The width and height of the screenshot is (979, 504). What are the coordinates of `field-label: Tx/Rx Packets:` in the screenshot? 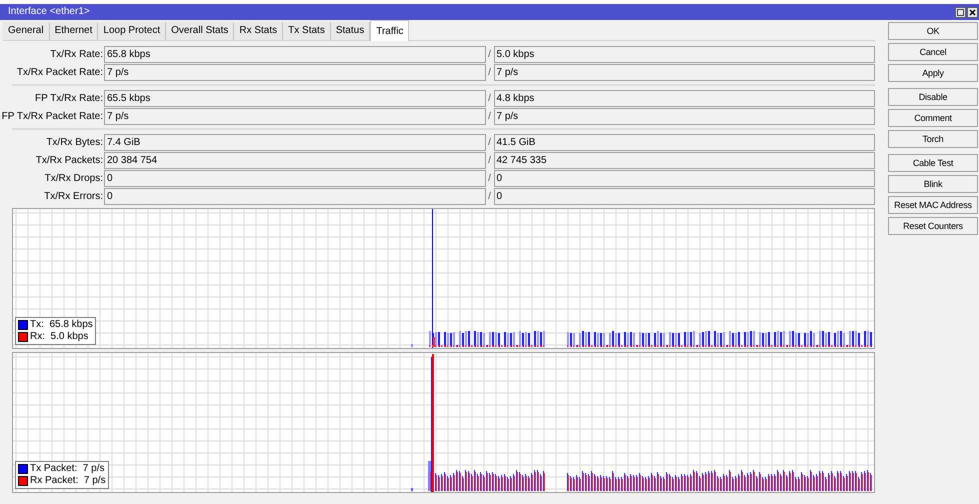 It's located at (69, 161).